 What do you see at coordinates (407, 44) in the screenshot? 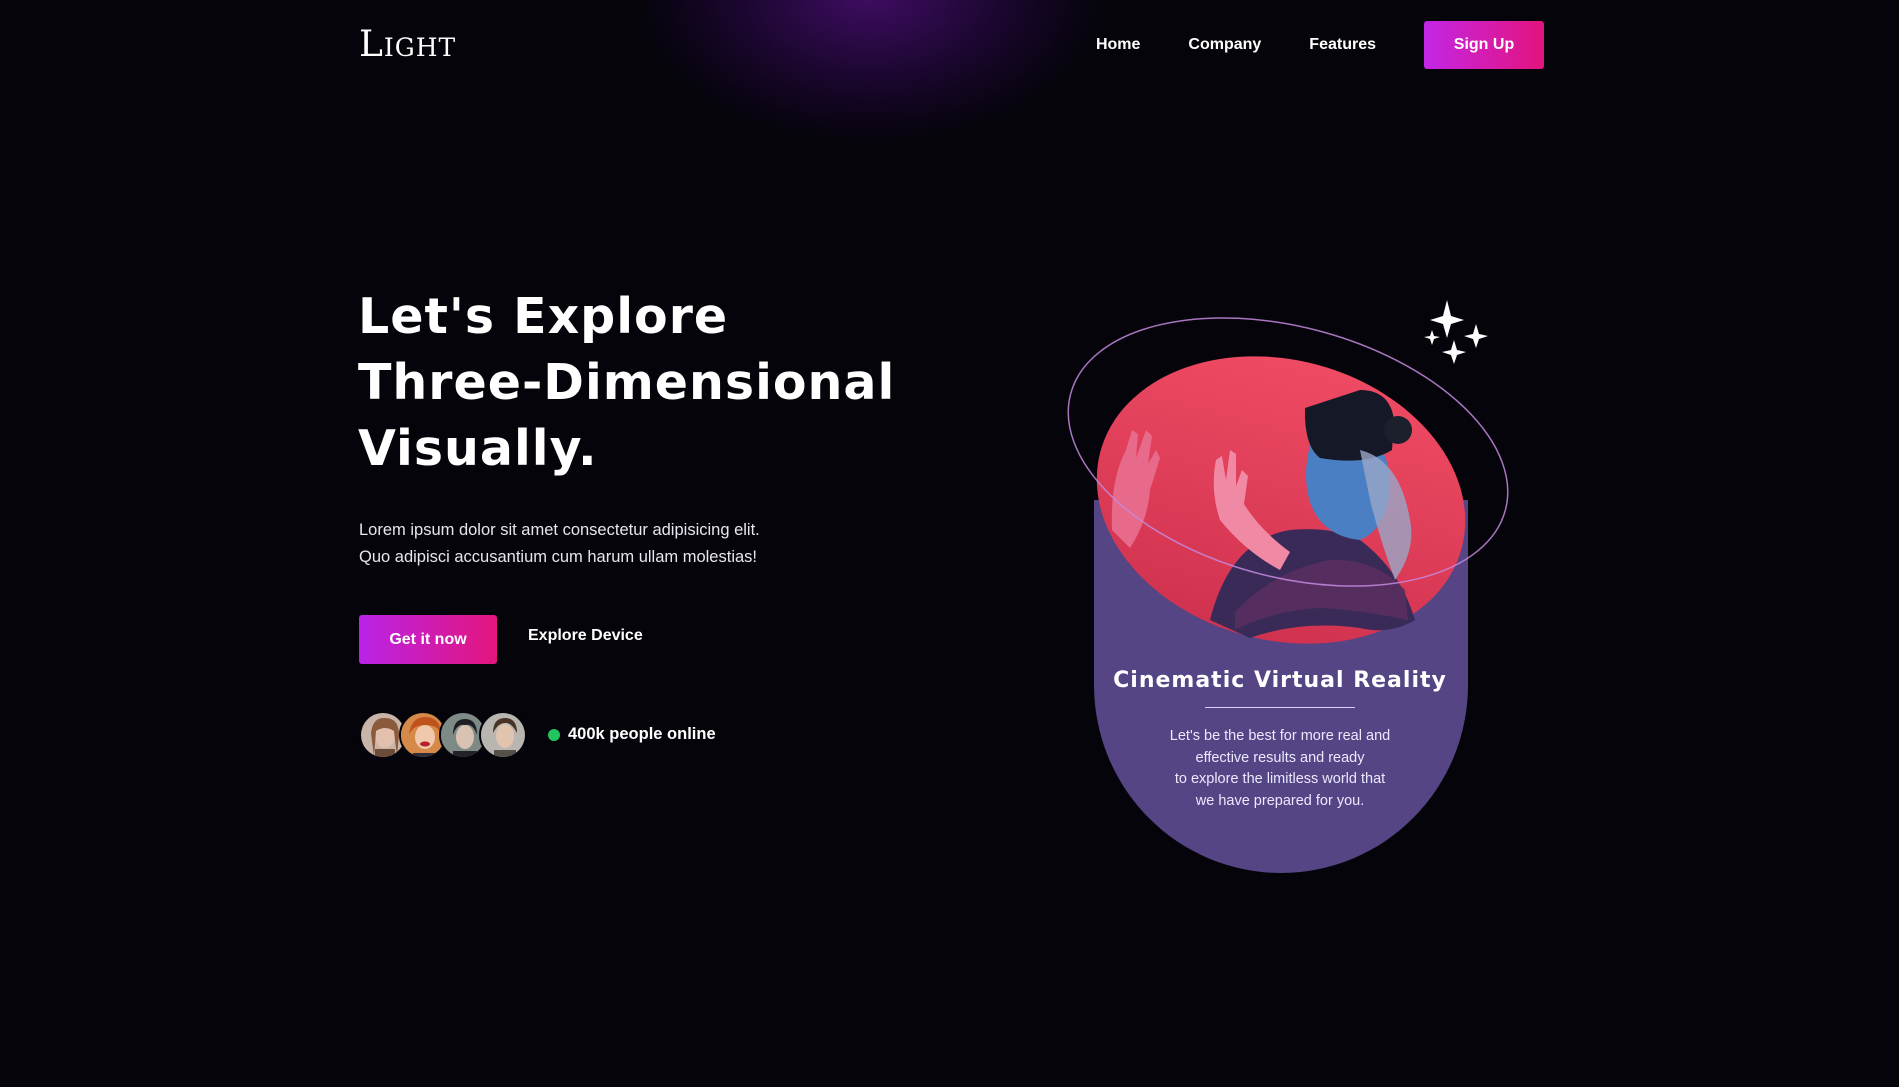
I see `logo: Light` at bounding box center [407, 44].